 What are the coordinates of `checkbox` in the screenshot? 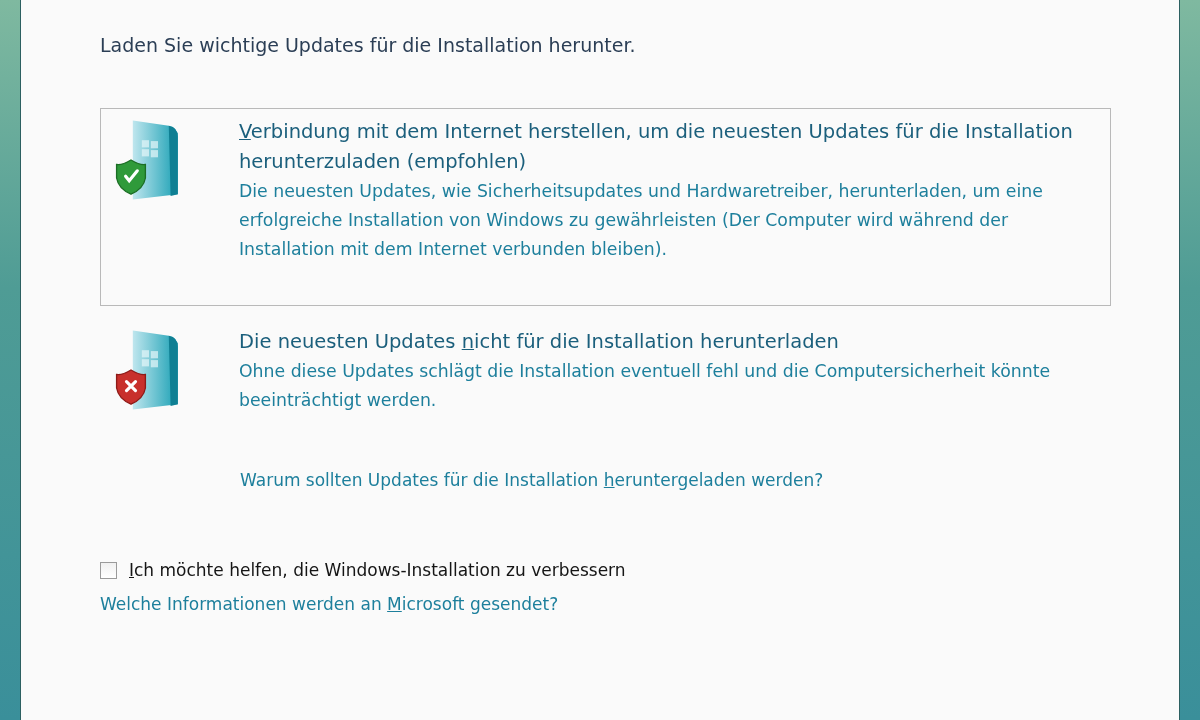 It's located at (108, 570).